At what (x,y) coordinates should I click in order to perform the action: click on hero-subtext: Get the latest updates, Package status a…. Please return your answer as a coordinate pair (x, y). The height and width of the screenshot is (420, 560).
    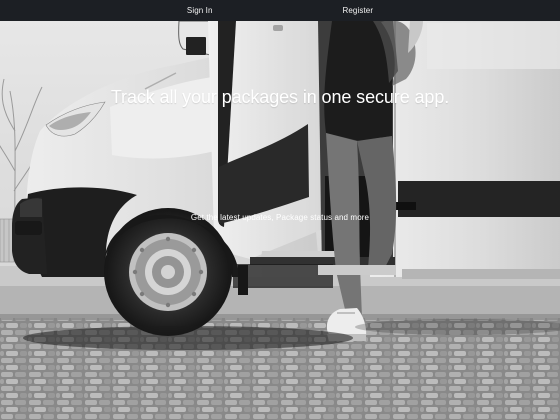
    Looking at the image, I should click on (280, 217).